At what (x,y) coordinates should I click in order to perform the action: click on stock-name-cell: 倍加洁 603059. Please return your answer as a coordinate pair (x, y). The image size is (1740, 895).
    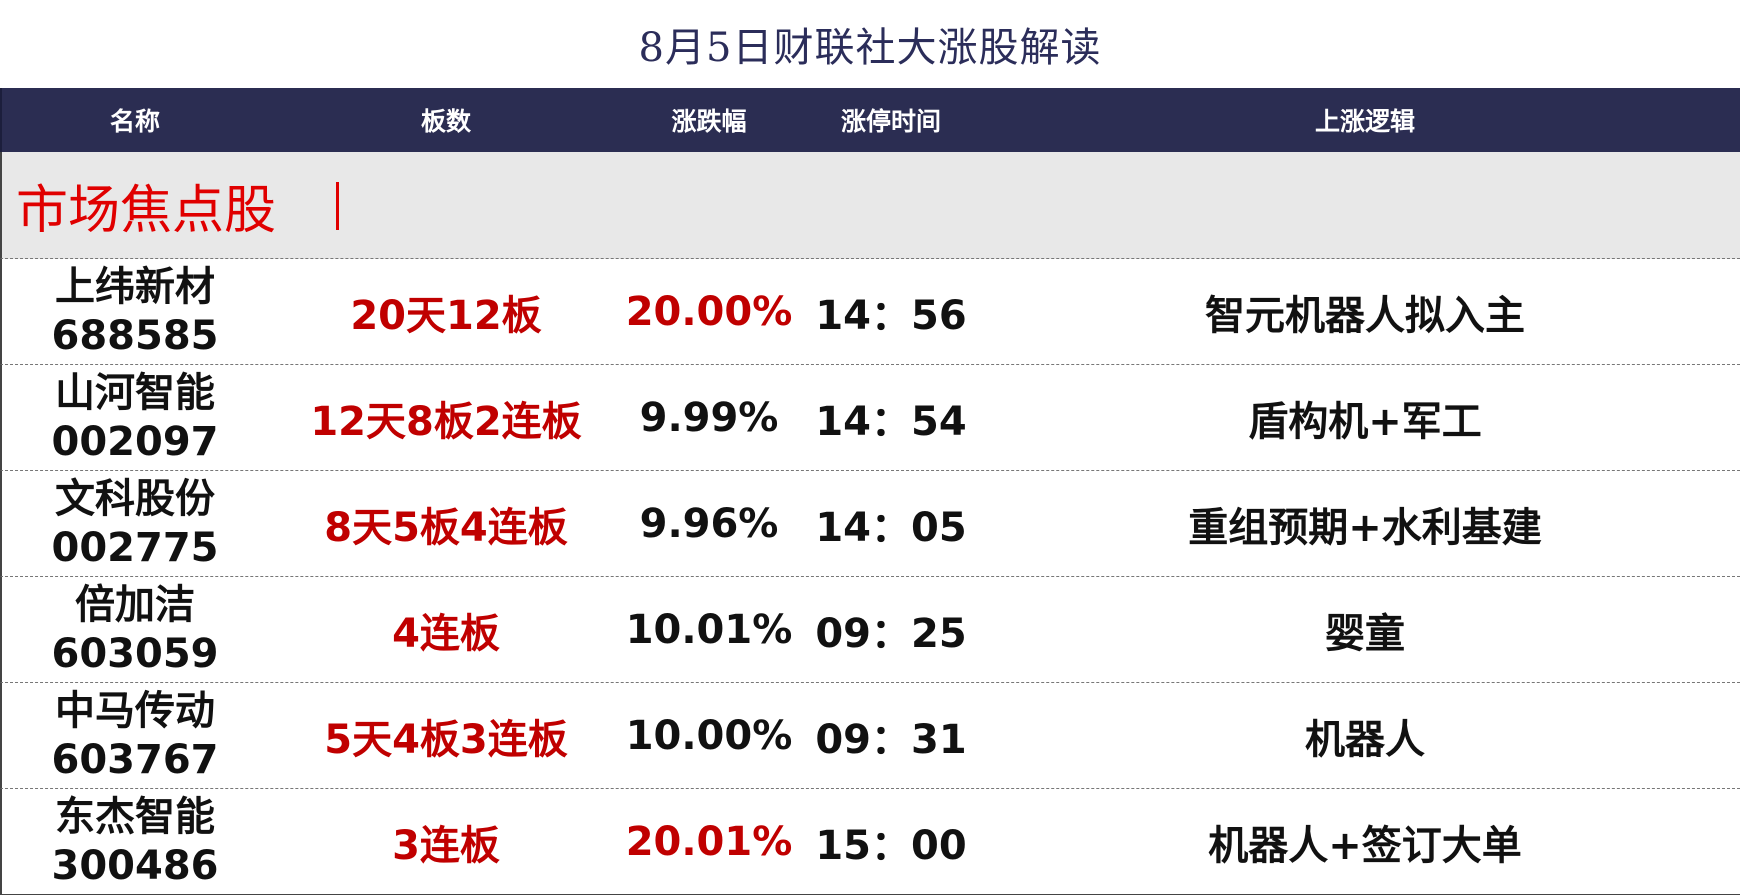
    Looking at the image, I should click on (135, 629).